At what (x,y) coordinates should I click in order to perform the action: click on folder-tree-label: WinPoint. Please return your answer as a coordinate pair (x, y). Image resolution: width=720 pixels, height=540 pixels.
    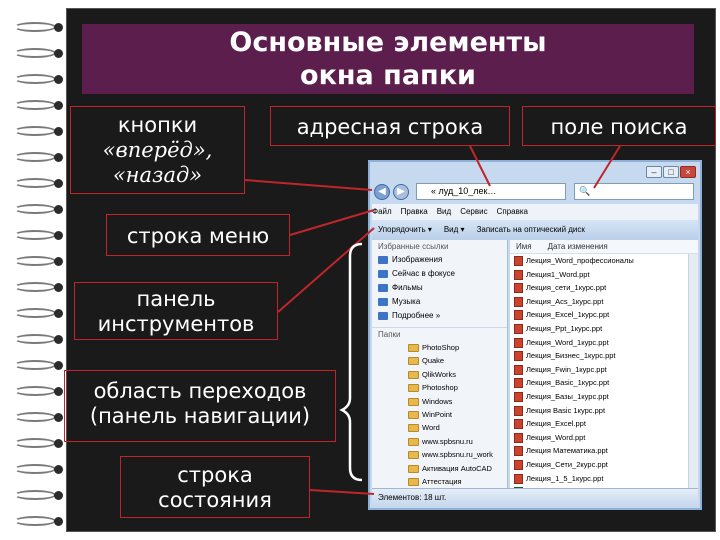
    Looking at the image, I should click on (437, 414).